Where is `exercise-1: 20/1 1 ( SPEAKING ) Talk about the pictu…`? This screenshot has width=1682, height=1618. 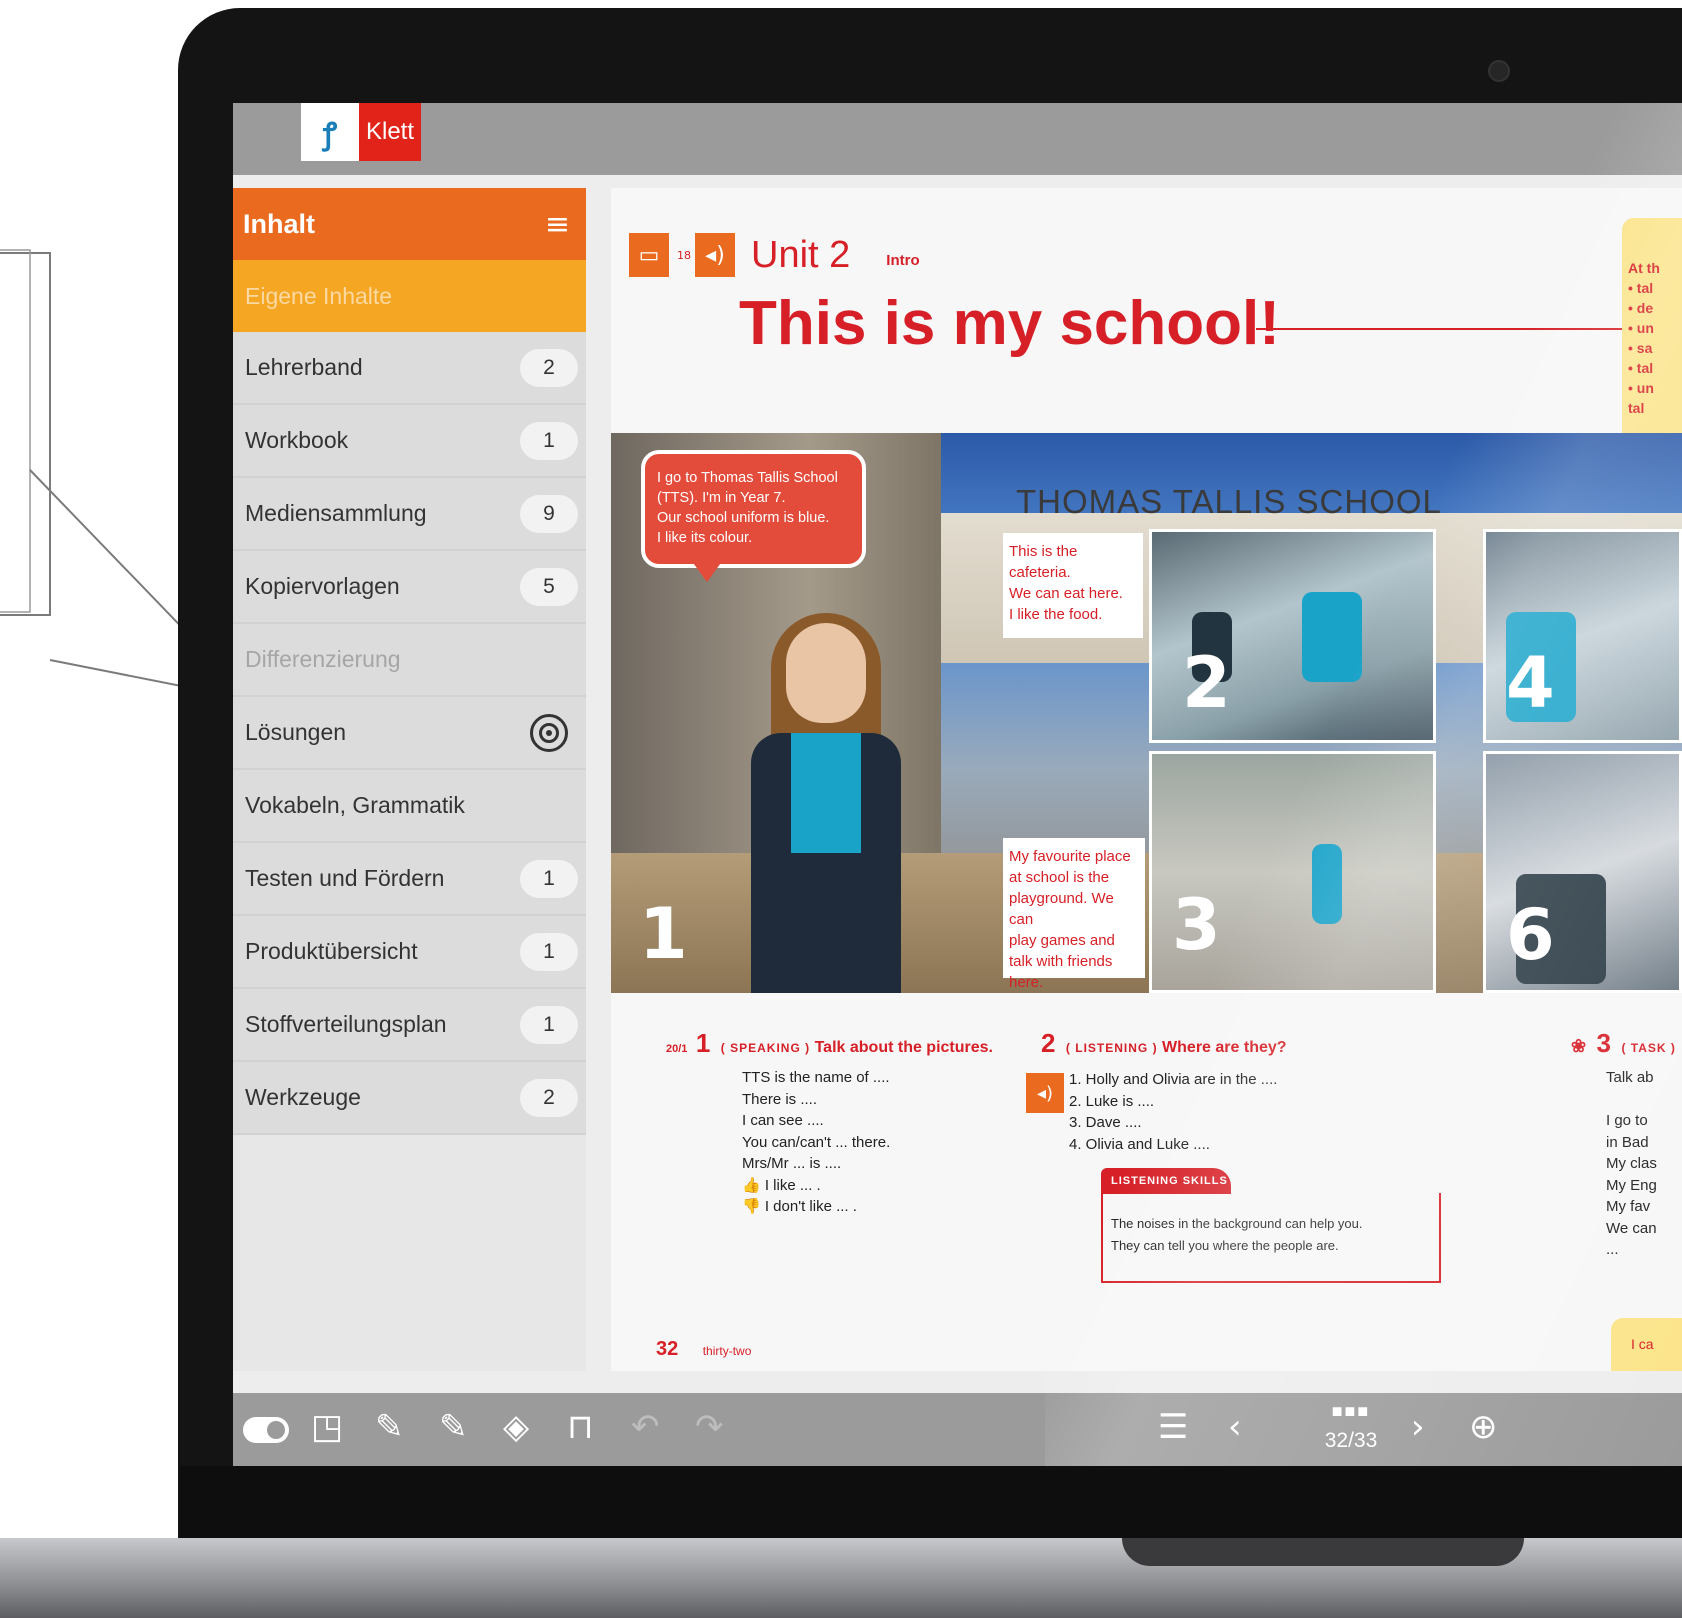
exercise-1: 20/1 1 ( SPEAKING ) Talk about the pictu… is located at coordinates (829, 1123).